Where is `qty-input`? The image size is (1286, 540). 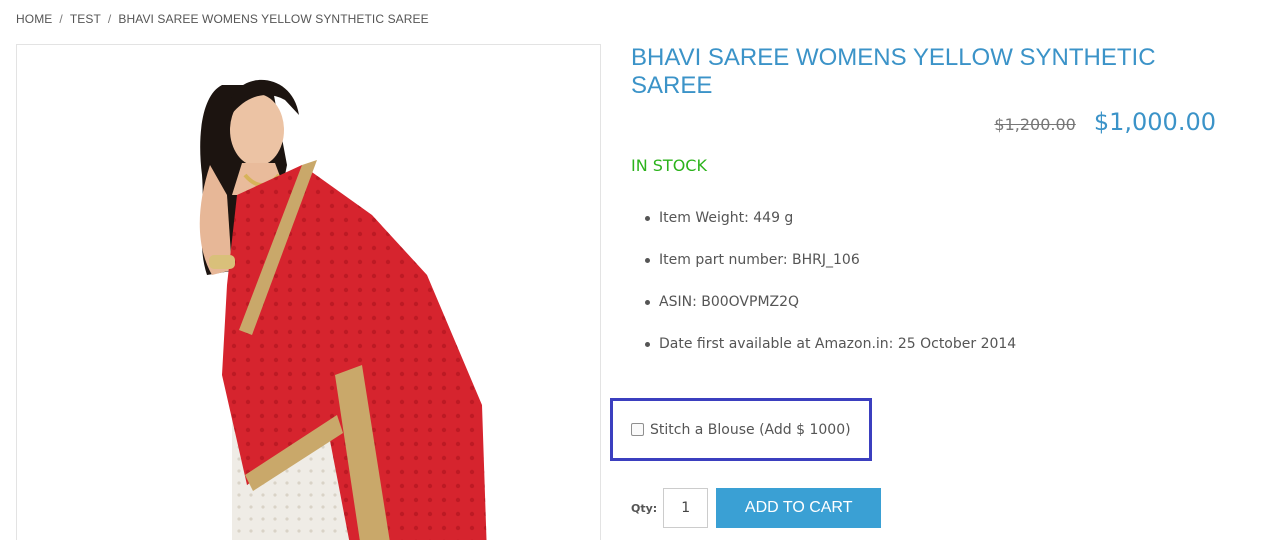 qty-input is located at coordinates (686, 508).